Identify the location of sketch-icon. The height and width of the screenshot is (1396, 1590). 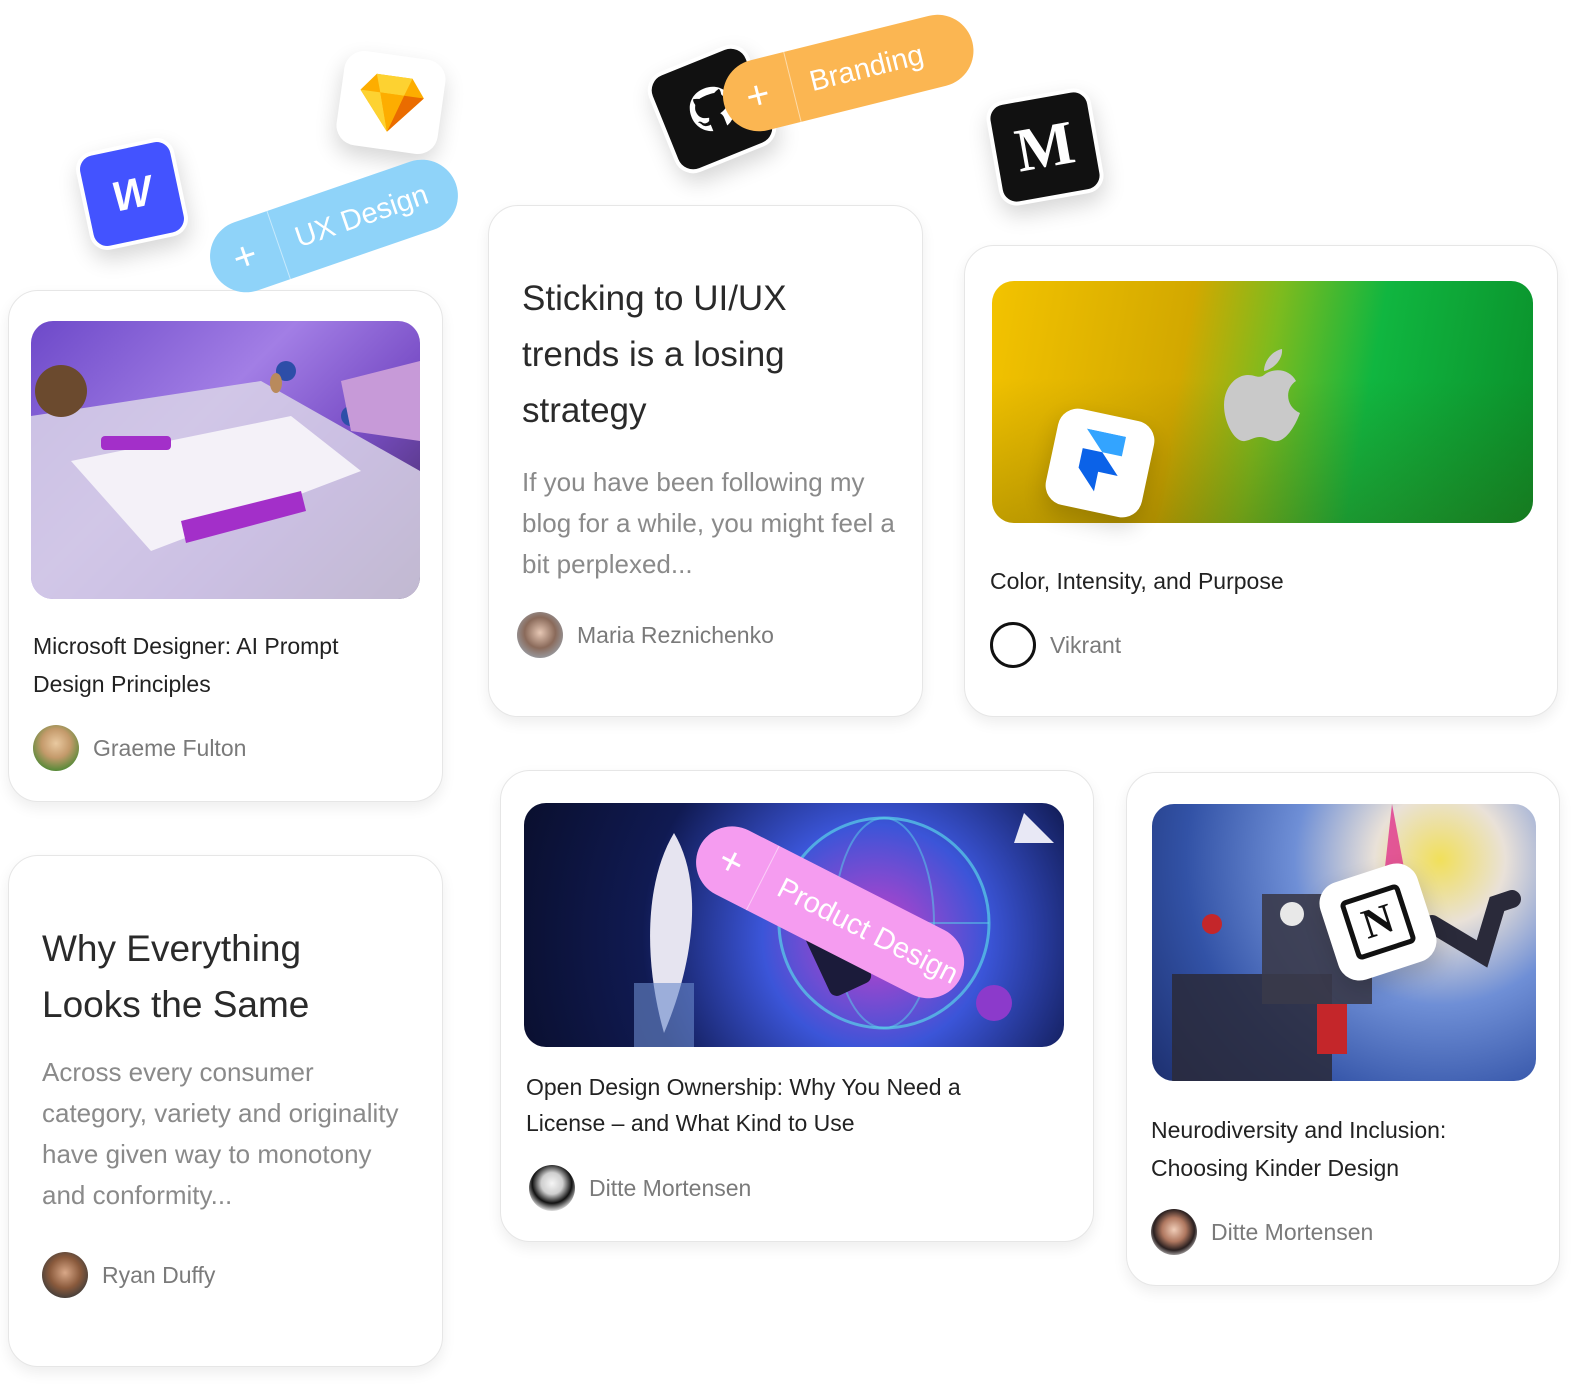
(391, 102).